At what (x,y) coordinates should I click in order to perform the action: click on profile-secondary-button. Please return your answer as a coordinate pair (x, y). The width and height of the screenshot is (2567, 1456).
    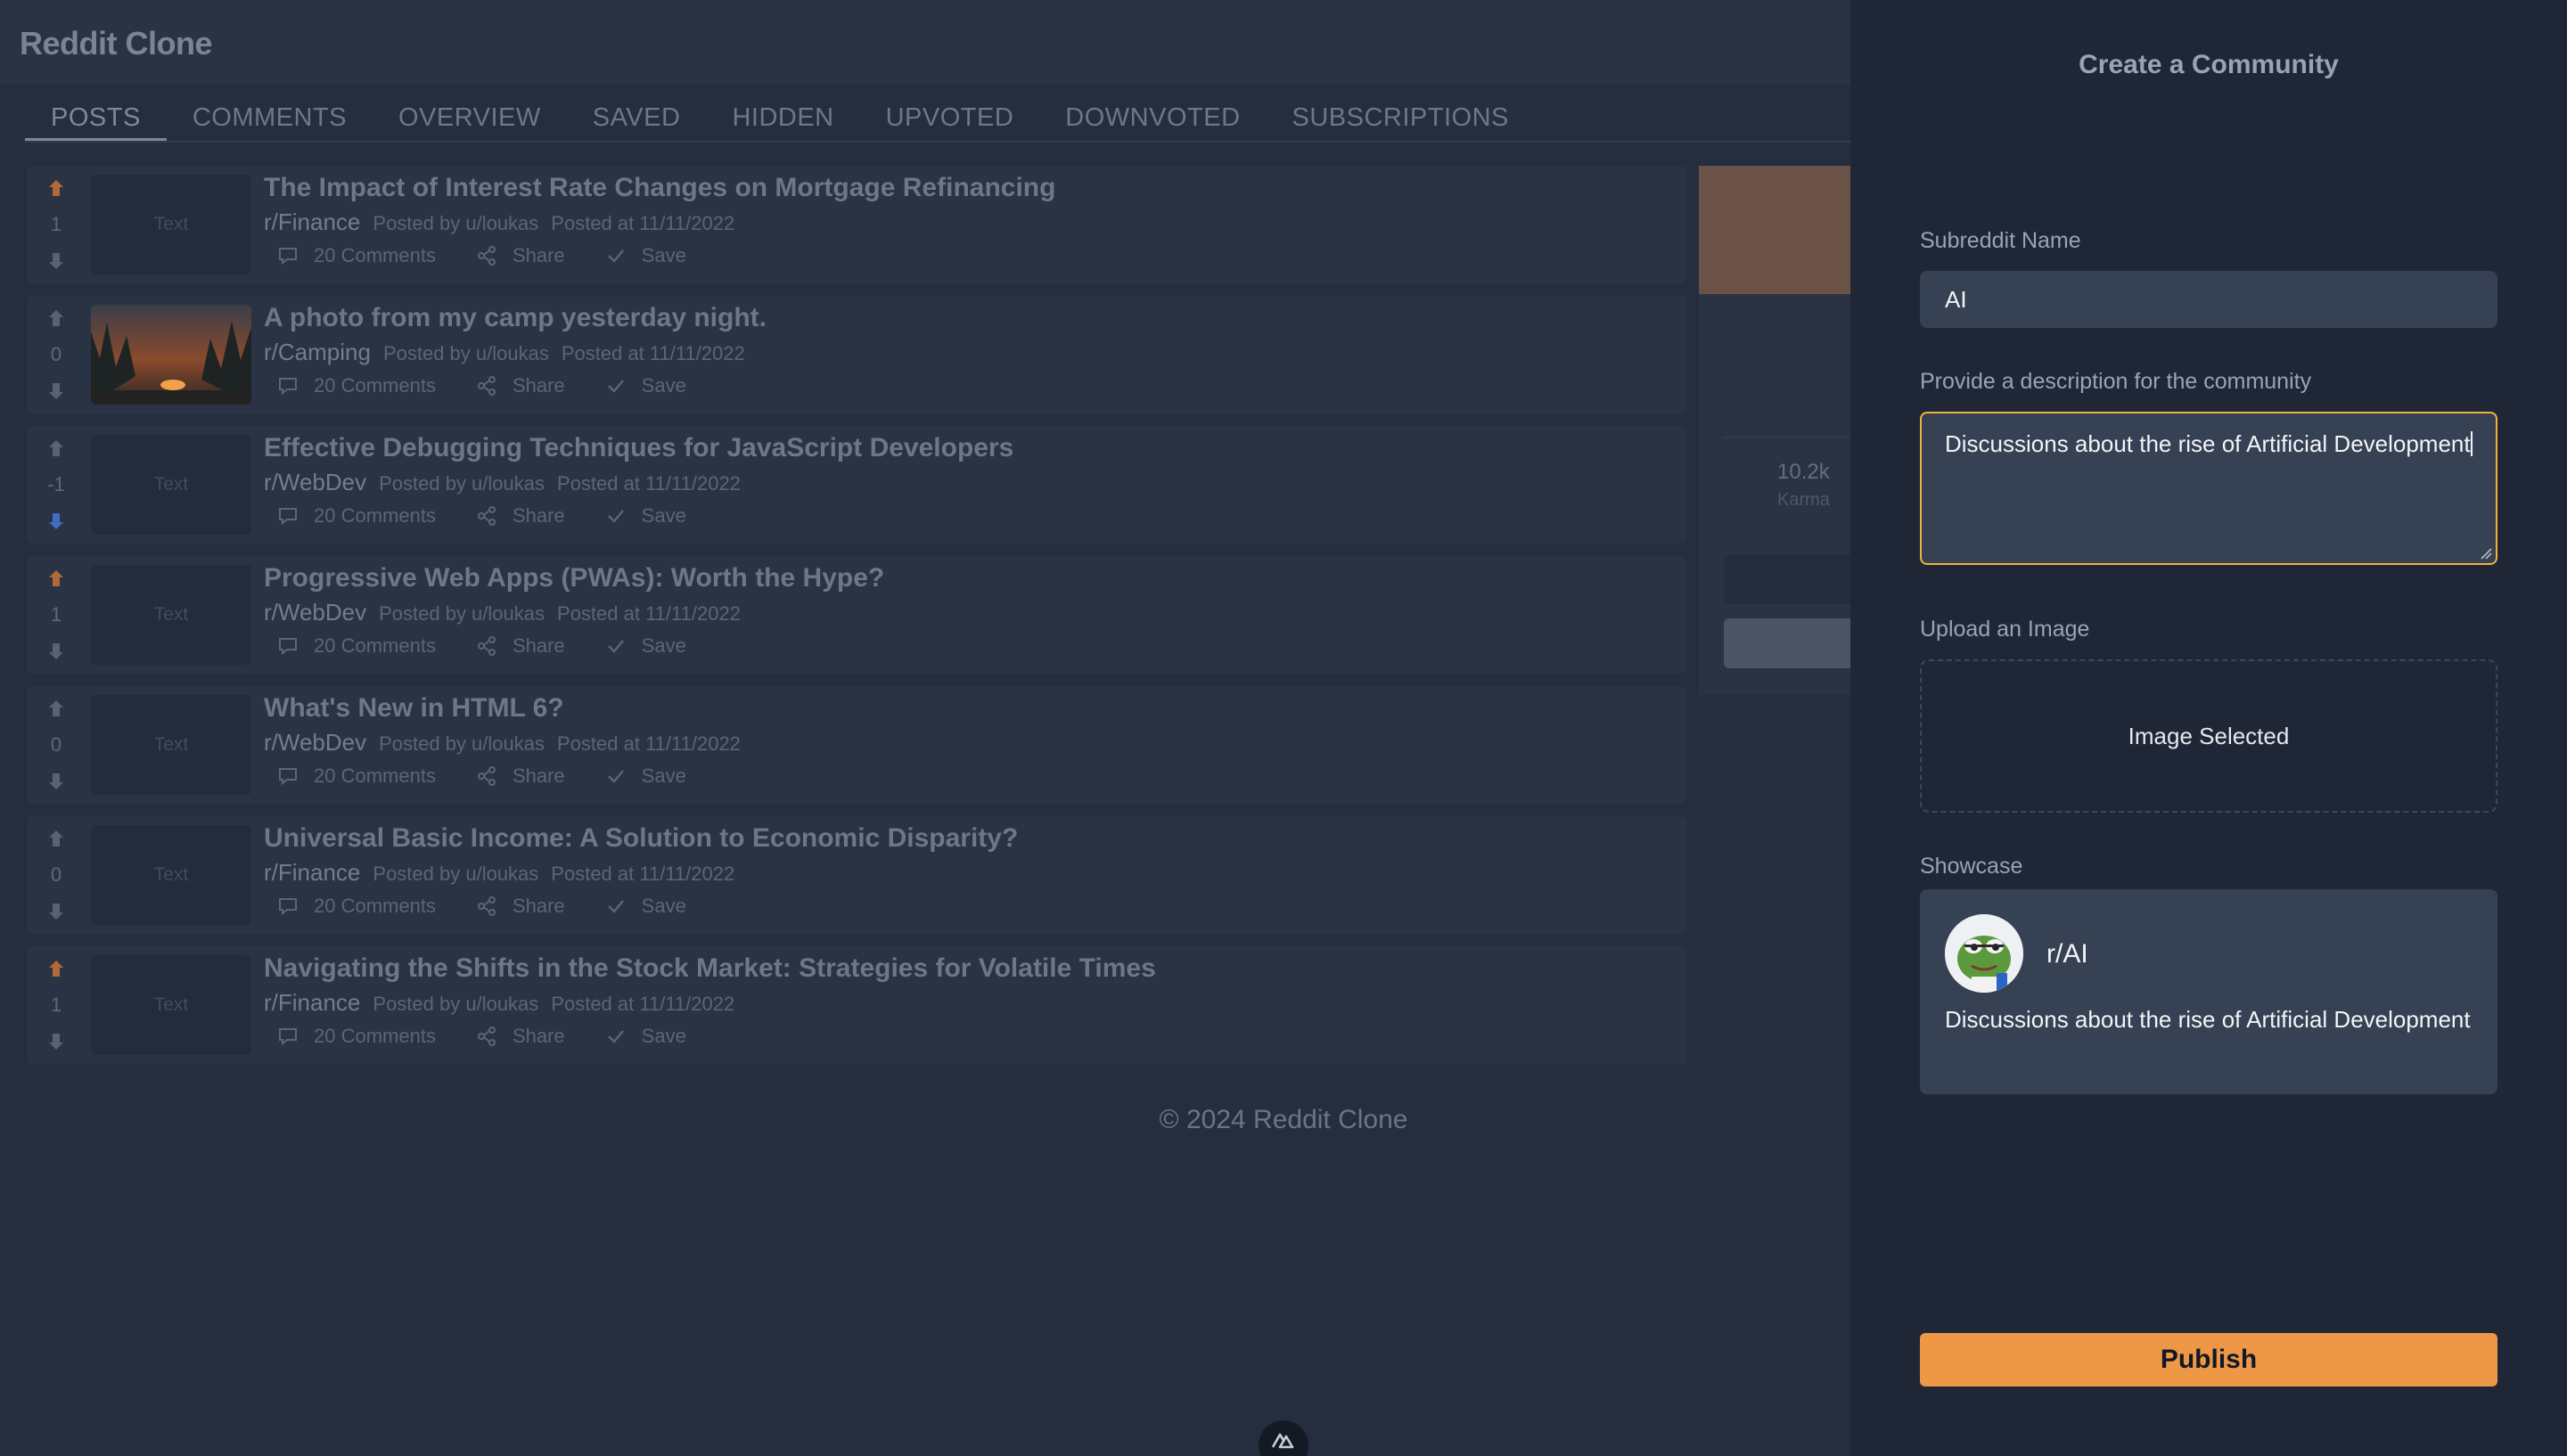
    Looking at the image, I should click on (1787, 643).